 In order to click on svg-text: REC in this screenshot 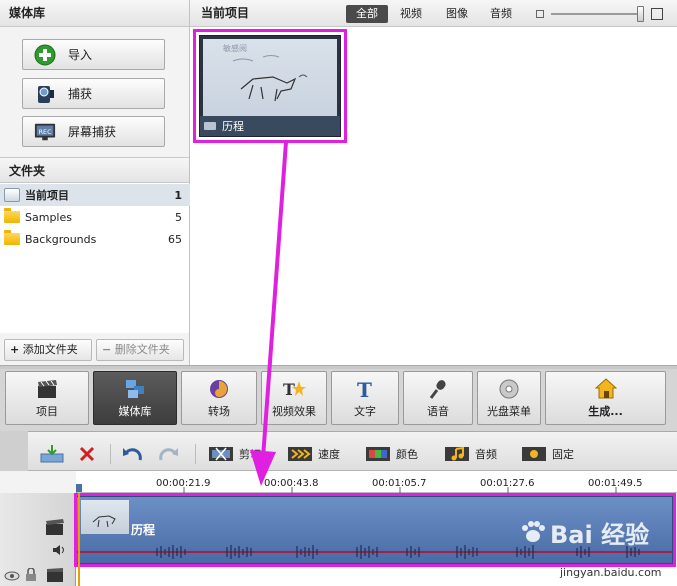, I will do `click(45, 131)`.